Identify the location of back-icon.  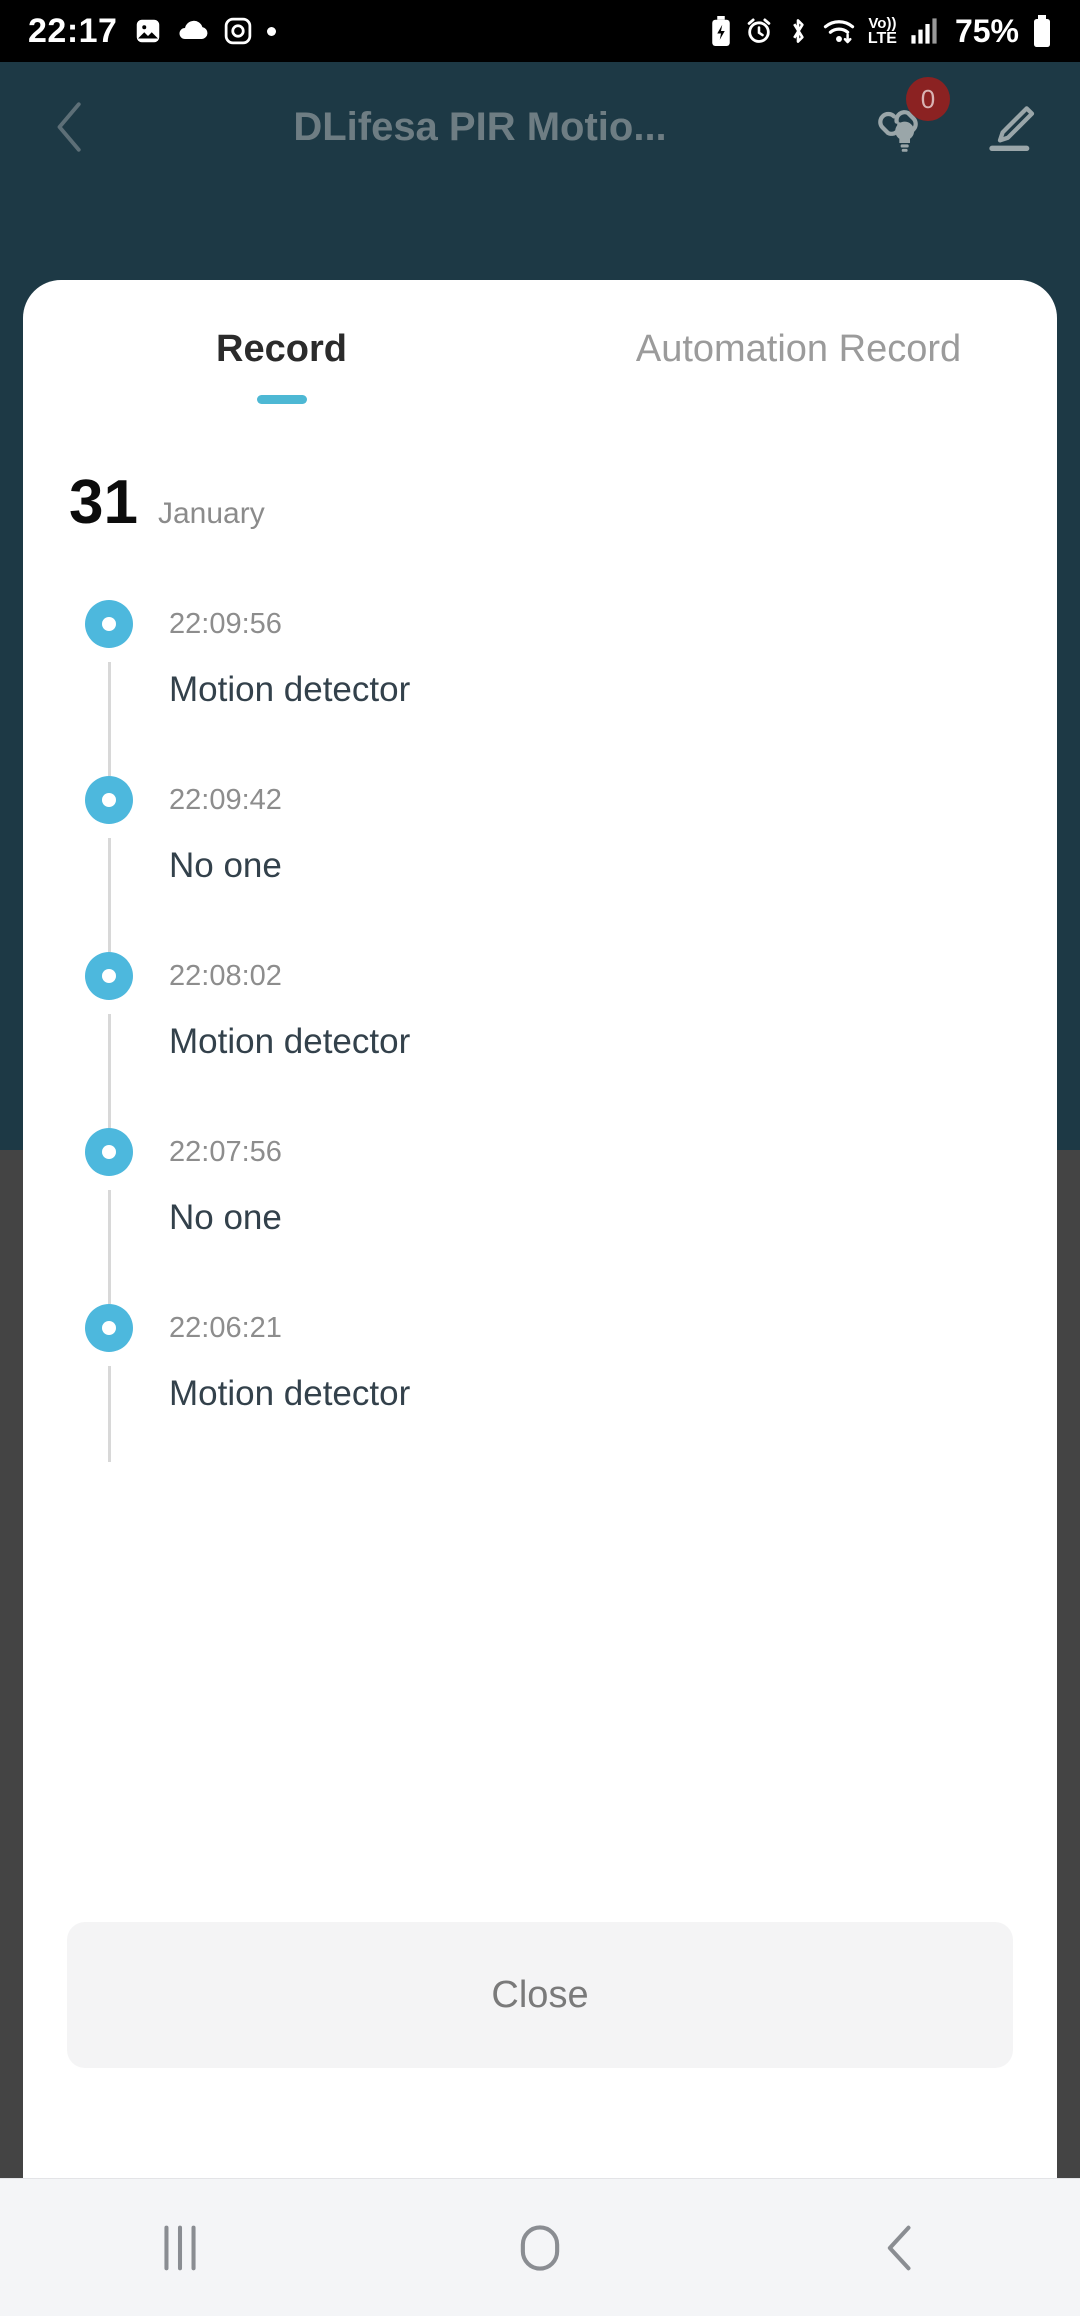
(900, 2248).